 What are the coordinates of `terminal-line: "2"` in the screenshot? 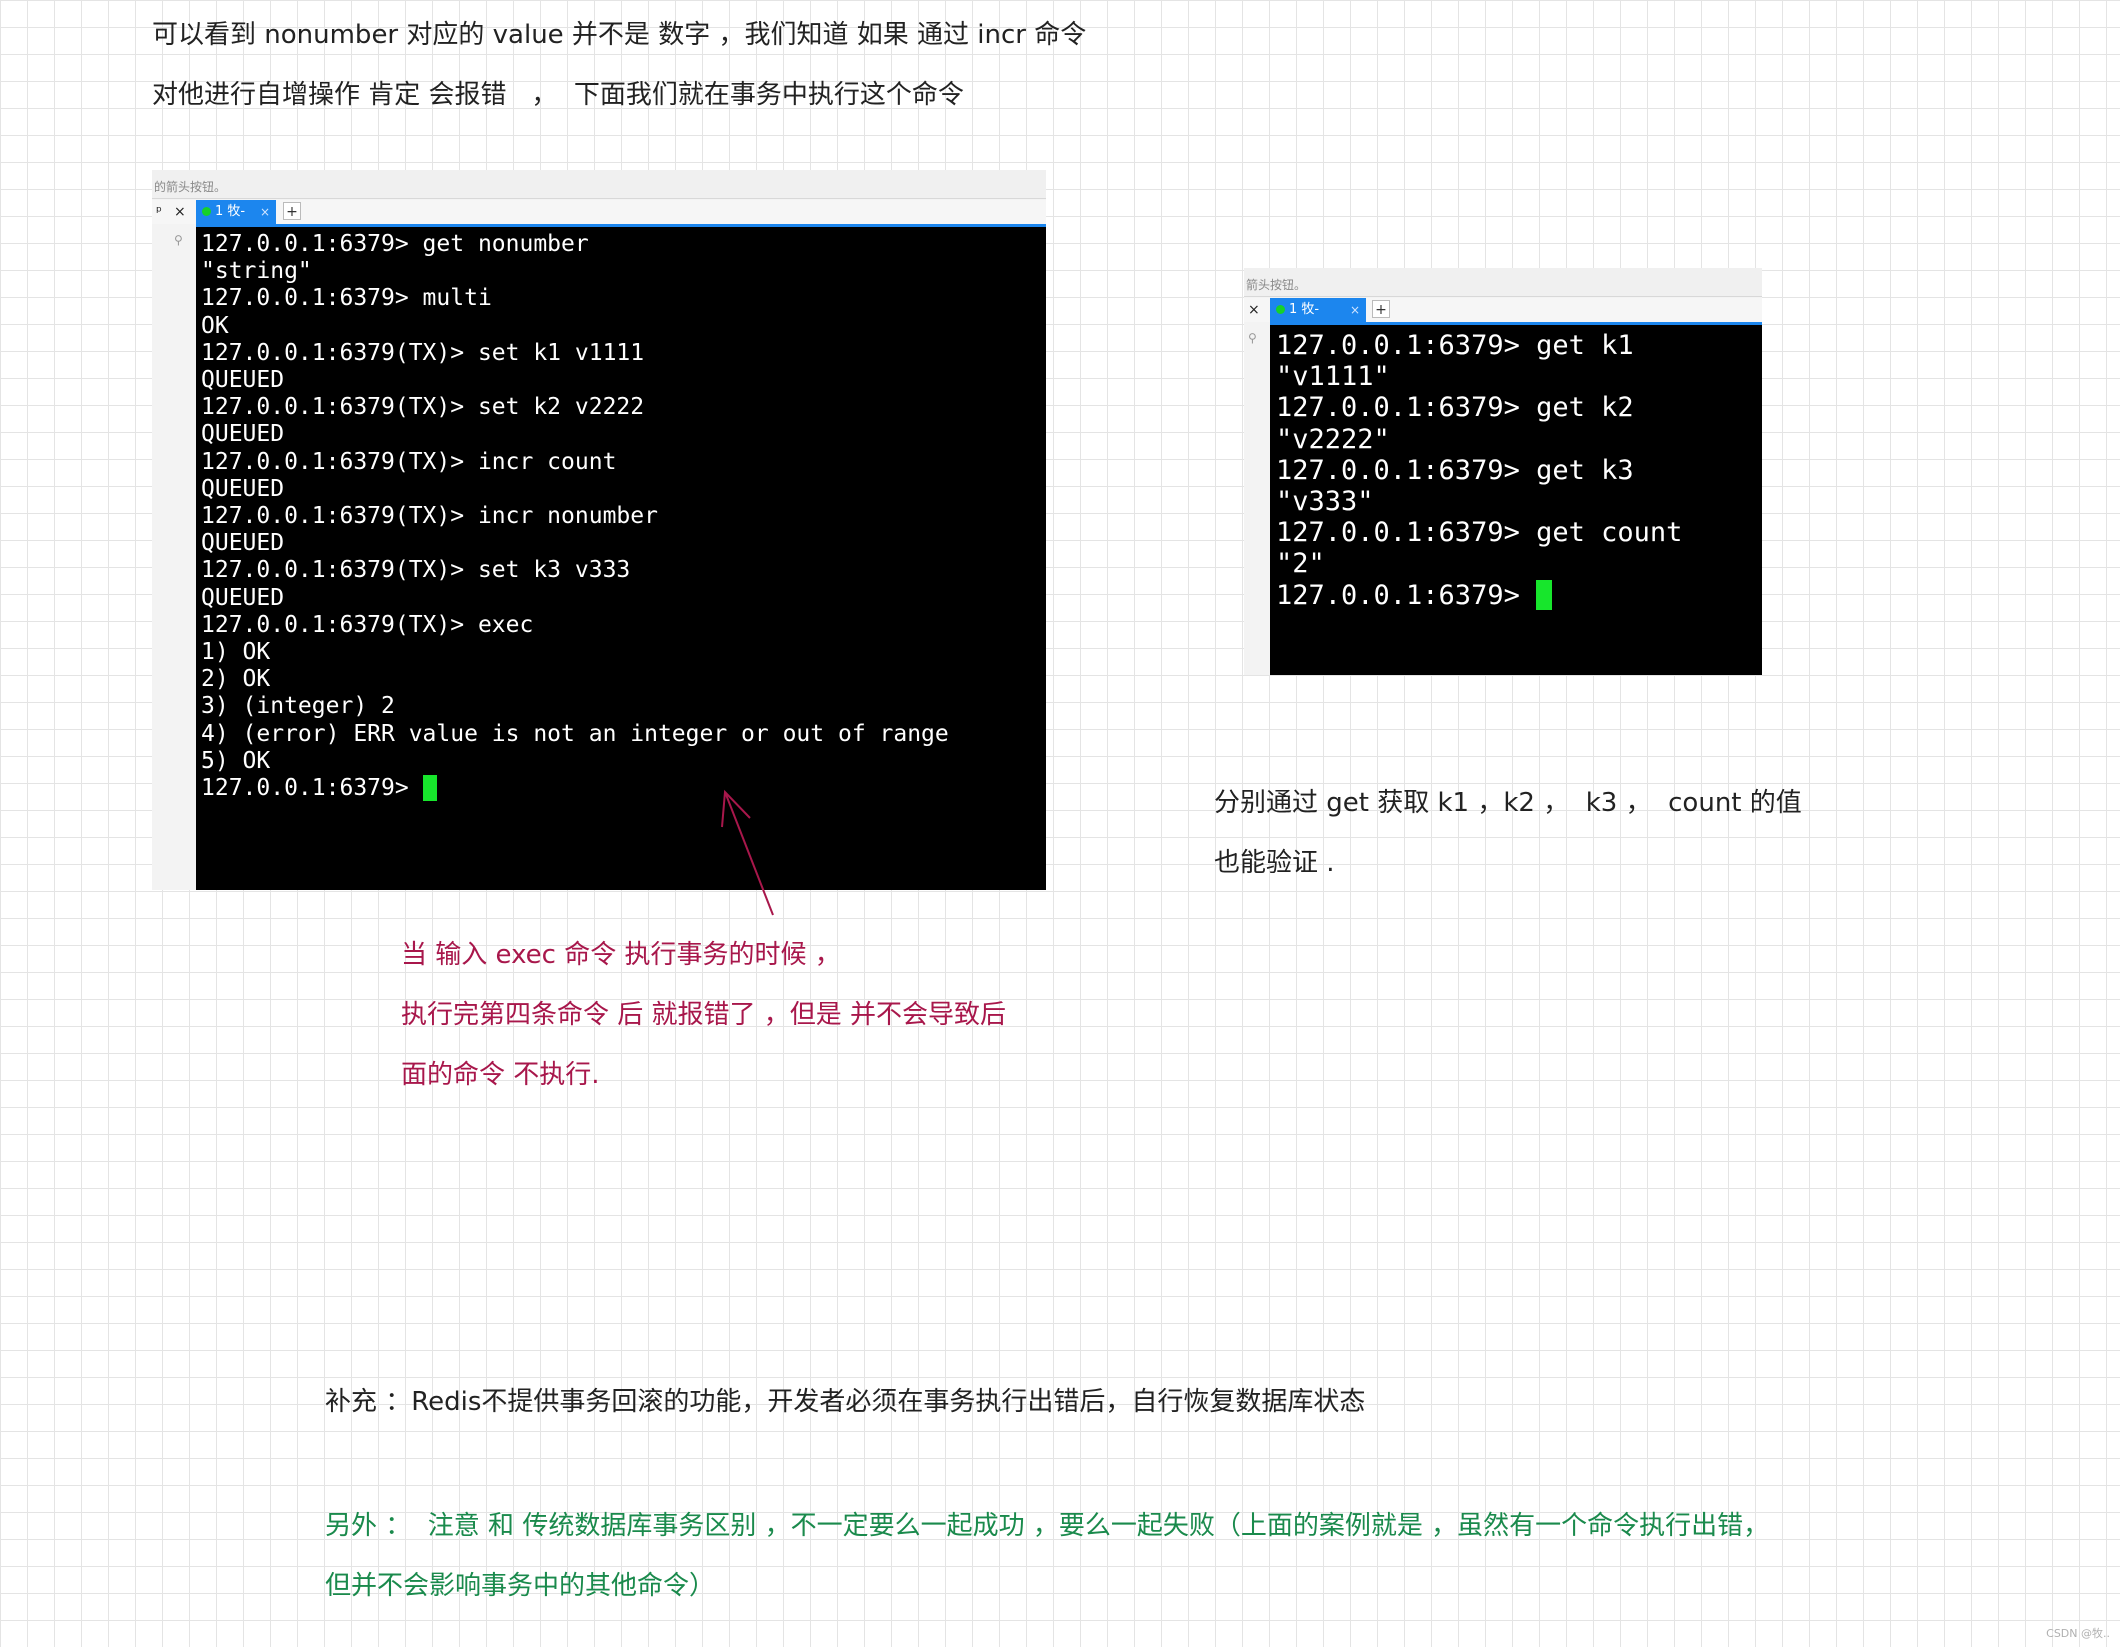 It's located at (1300, 564).